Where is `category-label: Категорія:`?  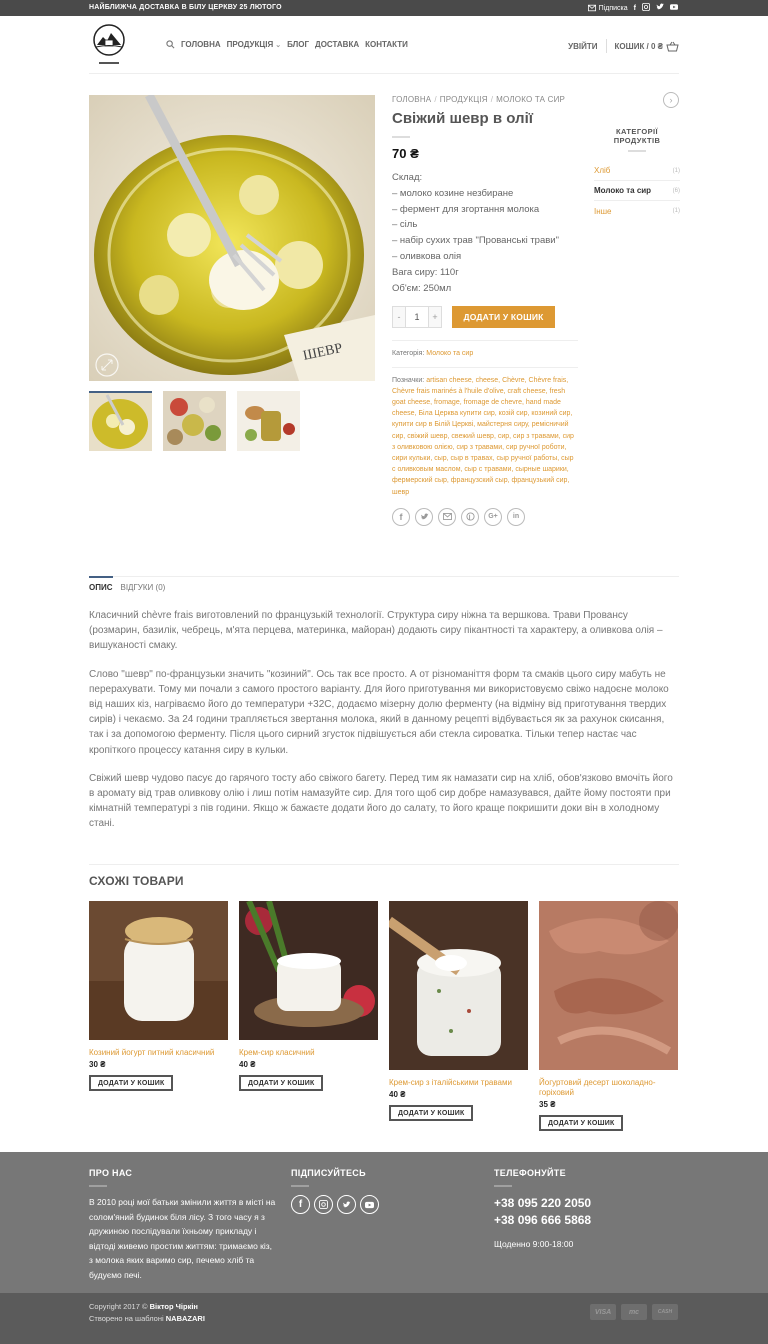 category-label: Категорія: is located at coordinates (408, 354).